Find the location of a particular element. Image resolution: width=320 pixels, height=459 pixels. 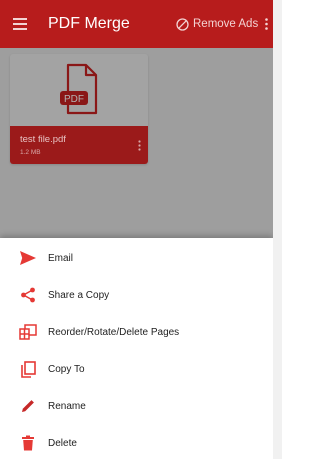

pdf-badge-text: PDF is located at coordinates (74, 99).